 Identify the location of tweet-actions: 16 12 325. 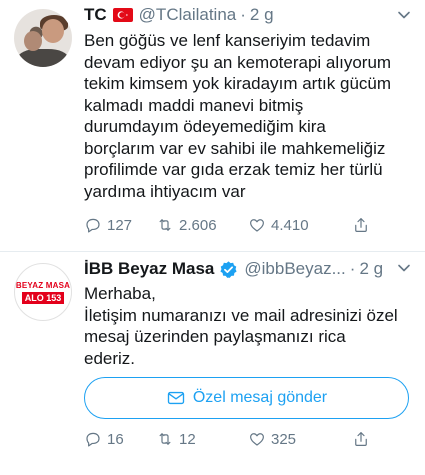
(249, 439).